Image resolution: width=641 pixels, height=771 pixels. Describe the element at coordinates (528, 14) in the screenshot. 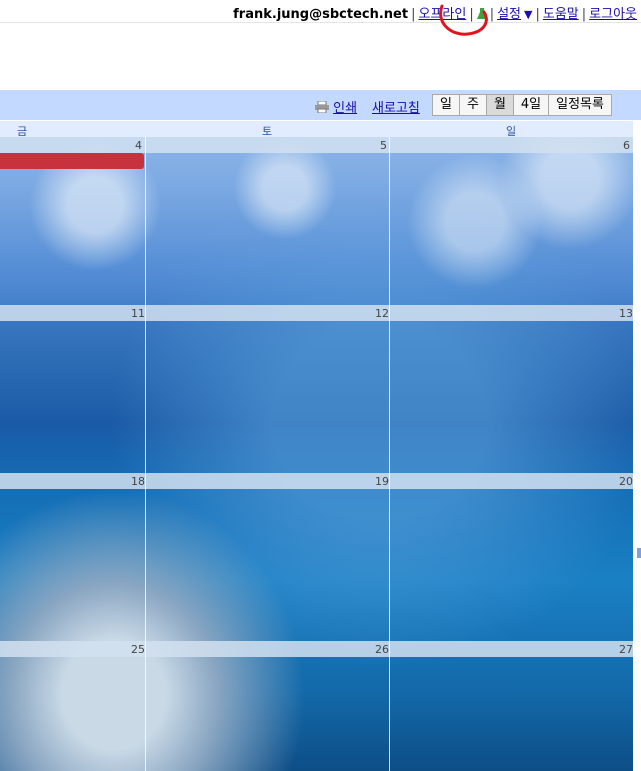

I see `settings-dropdown-icon: ▼` at that location.